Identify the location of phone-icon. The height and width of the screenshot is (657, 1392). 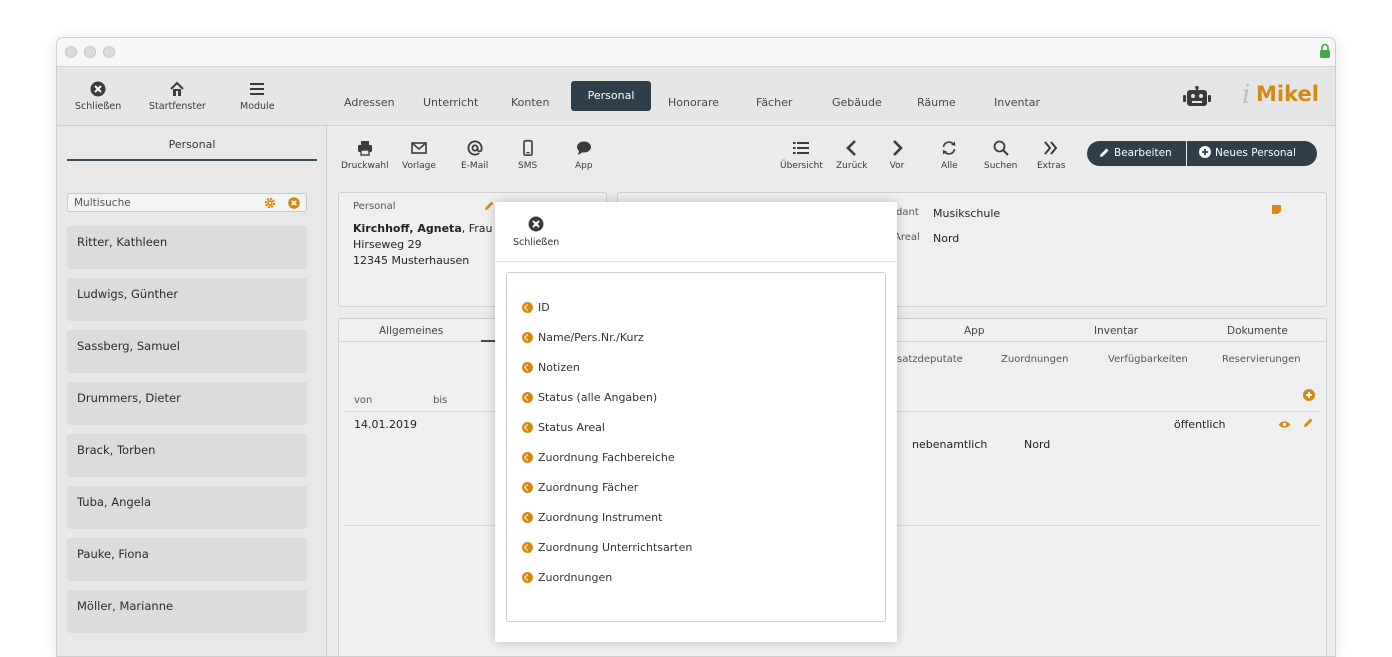
(527, 148).